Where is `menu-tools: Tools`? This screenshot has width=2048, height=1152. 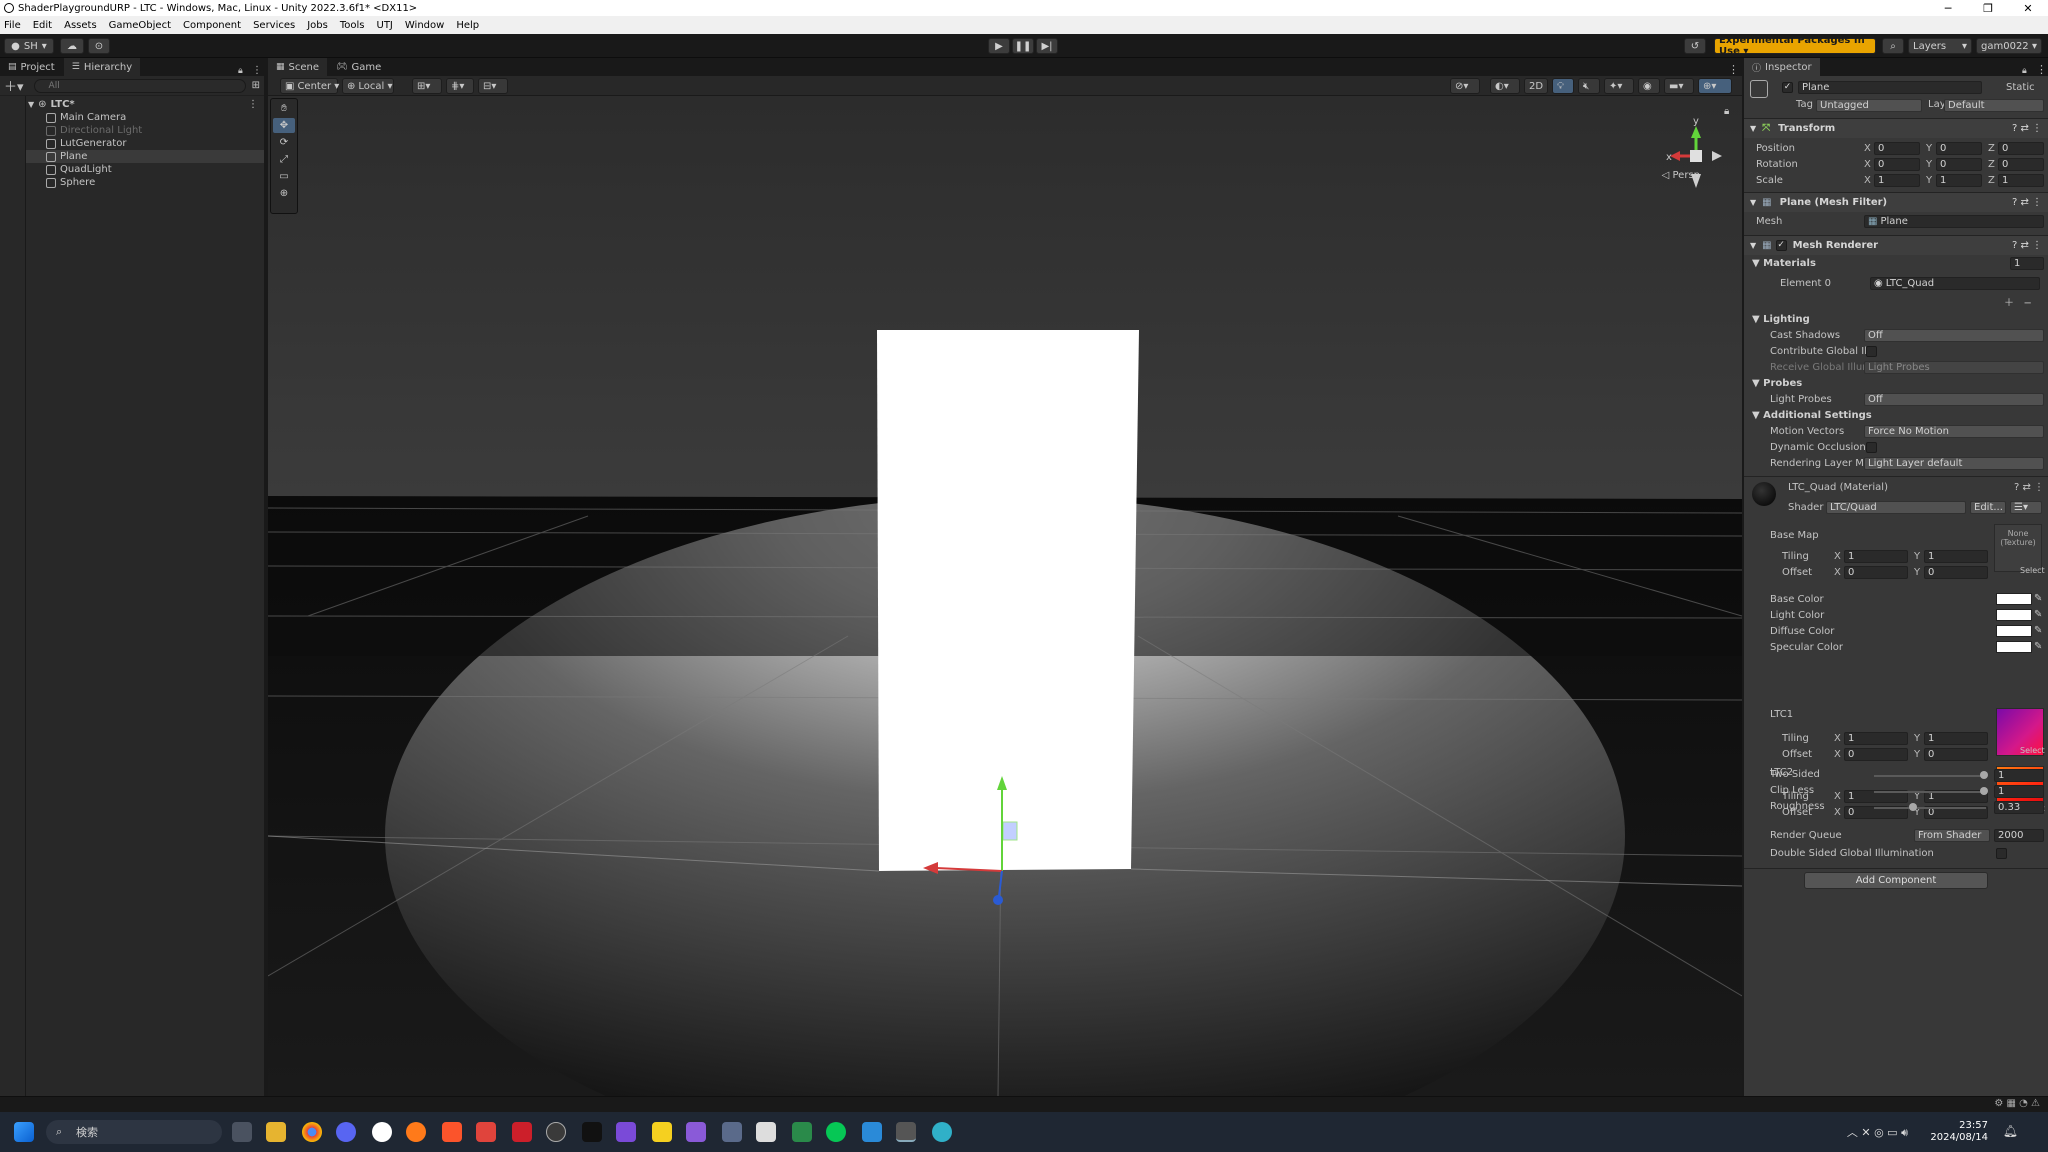 menu-tools: Tools is located at coordinates (352, 25).